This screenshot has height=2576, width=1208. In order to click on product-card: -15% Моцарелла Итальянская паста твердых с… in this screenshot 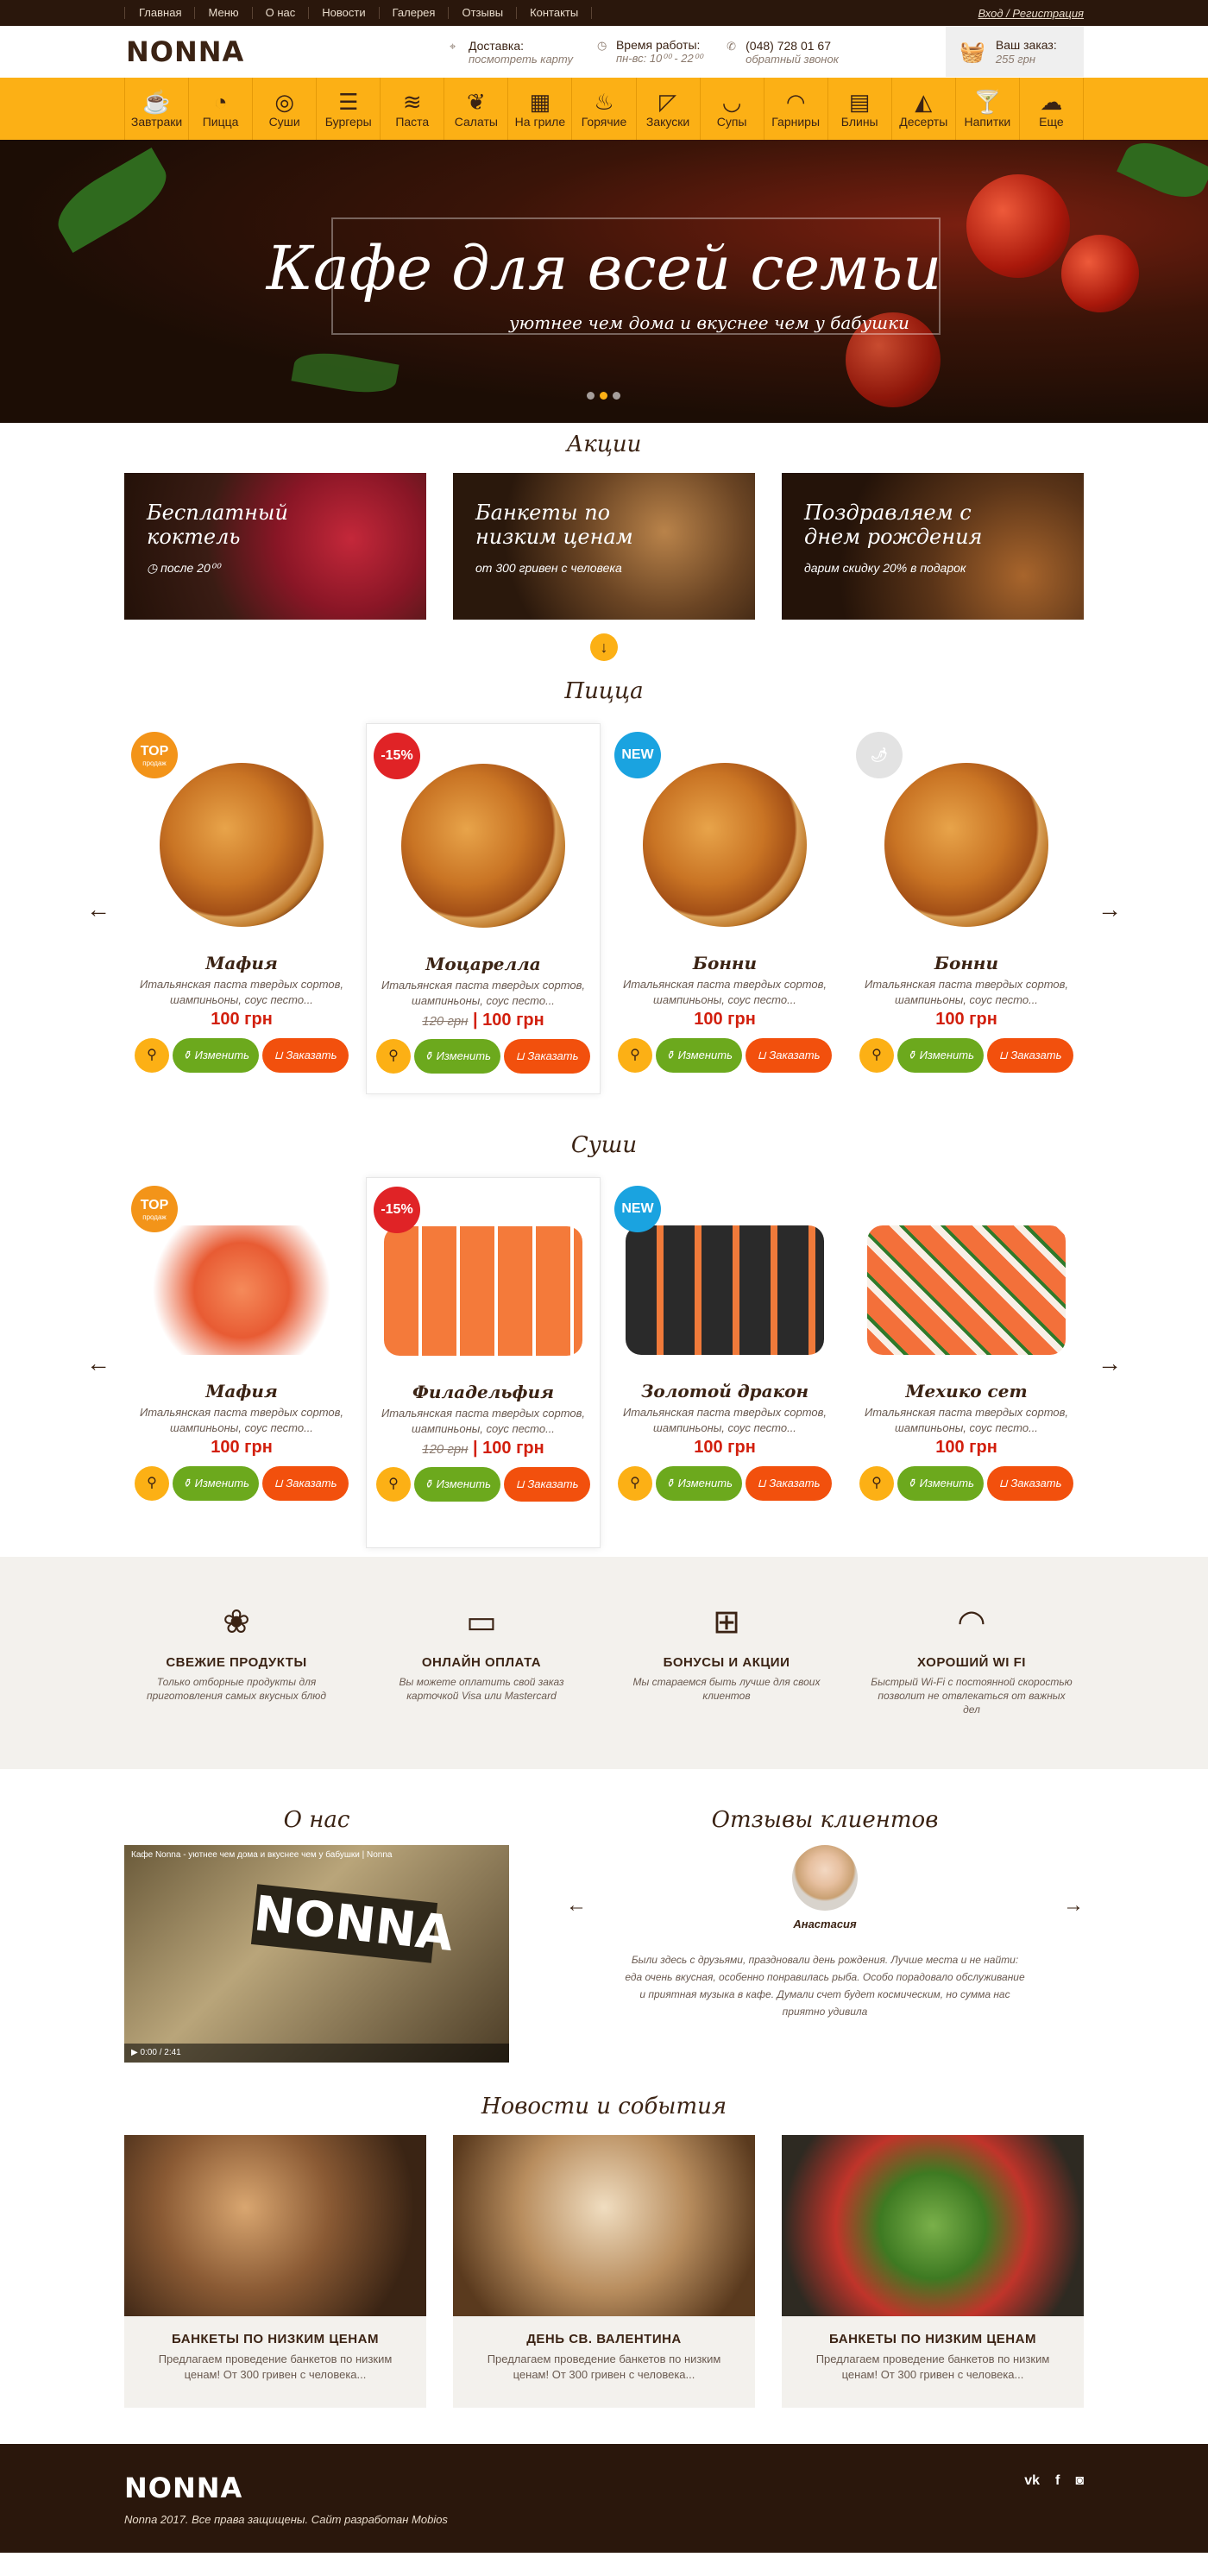, I will do `click(483, 909)`.